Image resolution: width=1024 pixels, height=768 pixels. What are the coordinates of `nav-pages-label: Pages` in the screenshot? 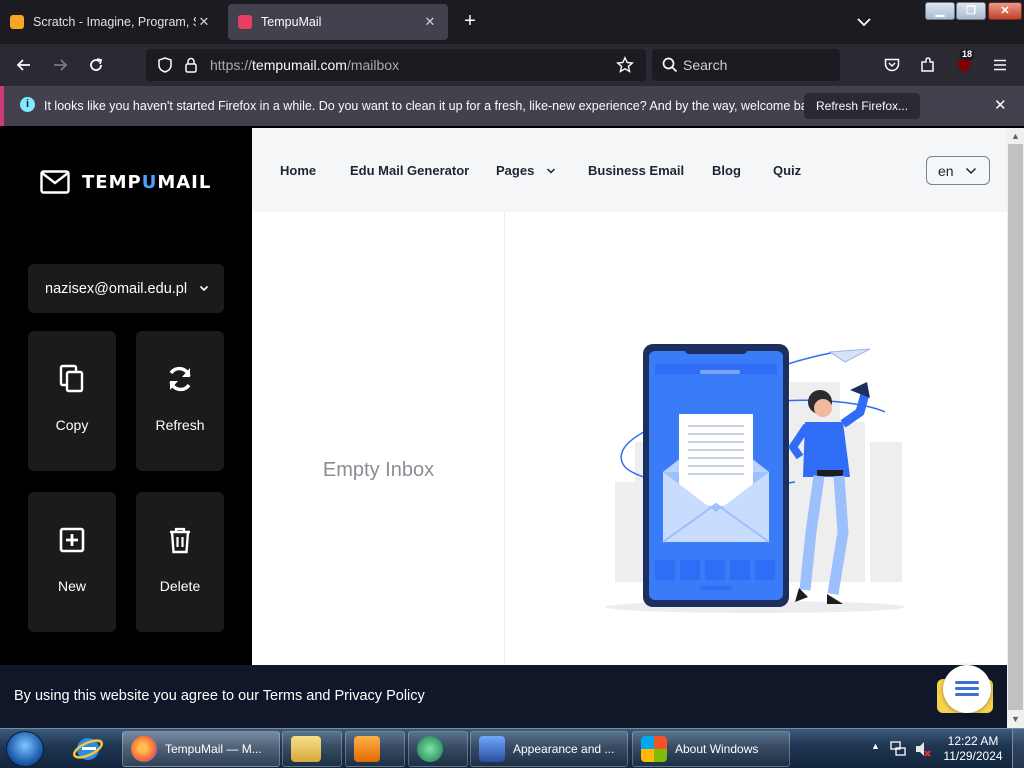 It's located at (515, 170).